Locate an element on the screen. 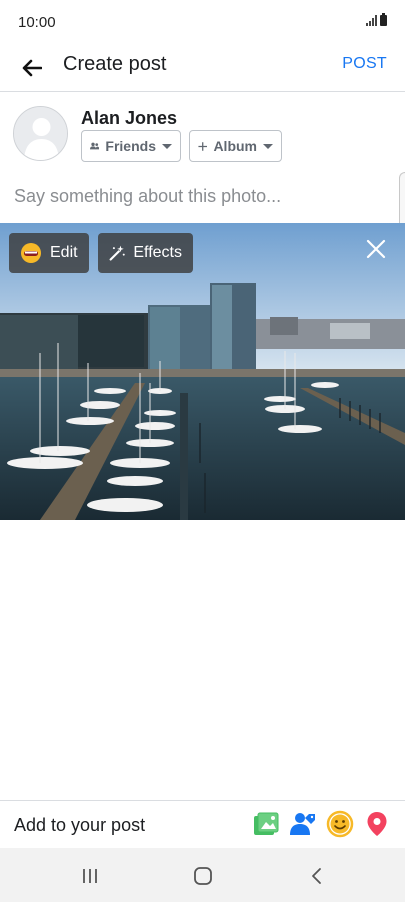  location-icon is located at coordinates (377, 824).